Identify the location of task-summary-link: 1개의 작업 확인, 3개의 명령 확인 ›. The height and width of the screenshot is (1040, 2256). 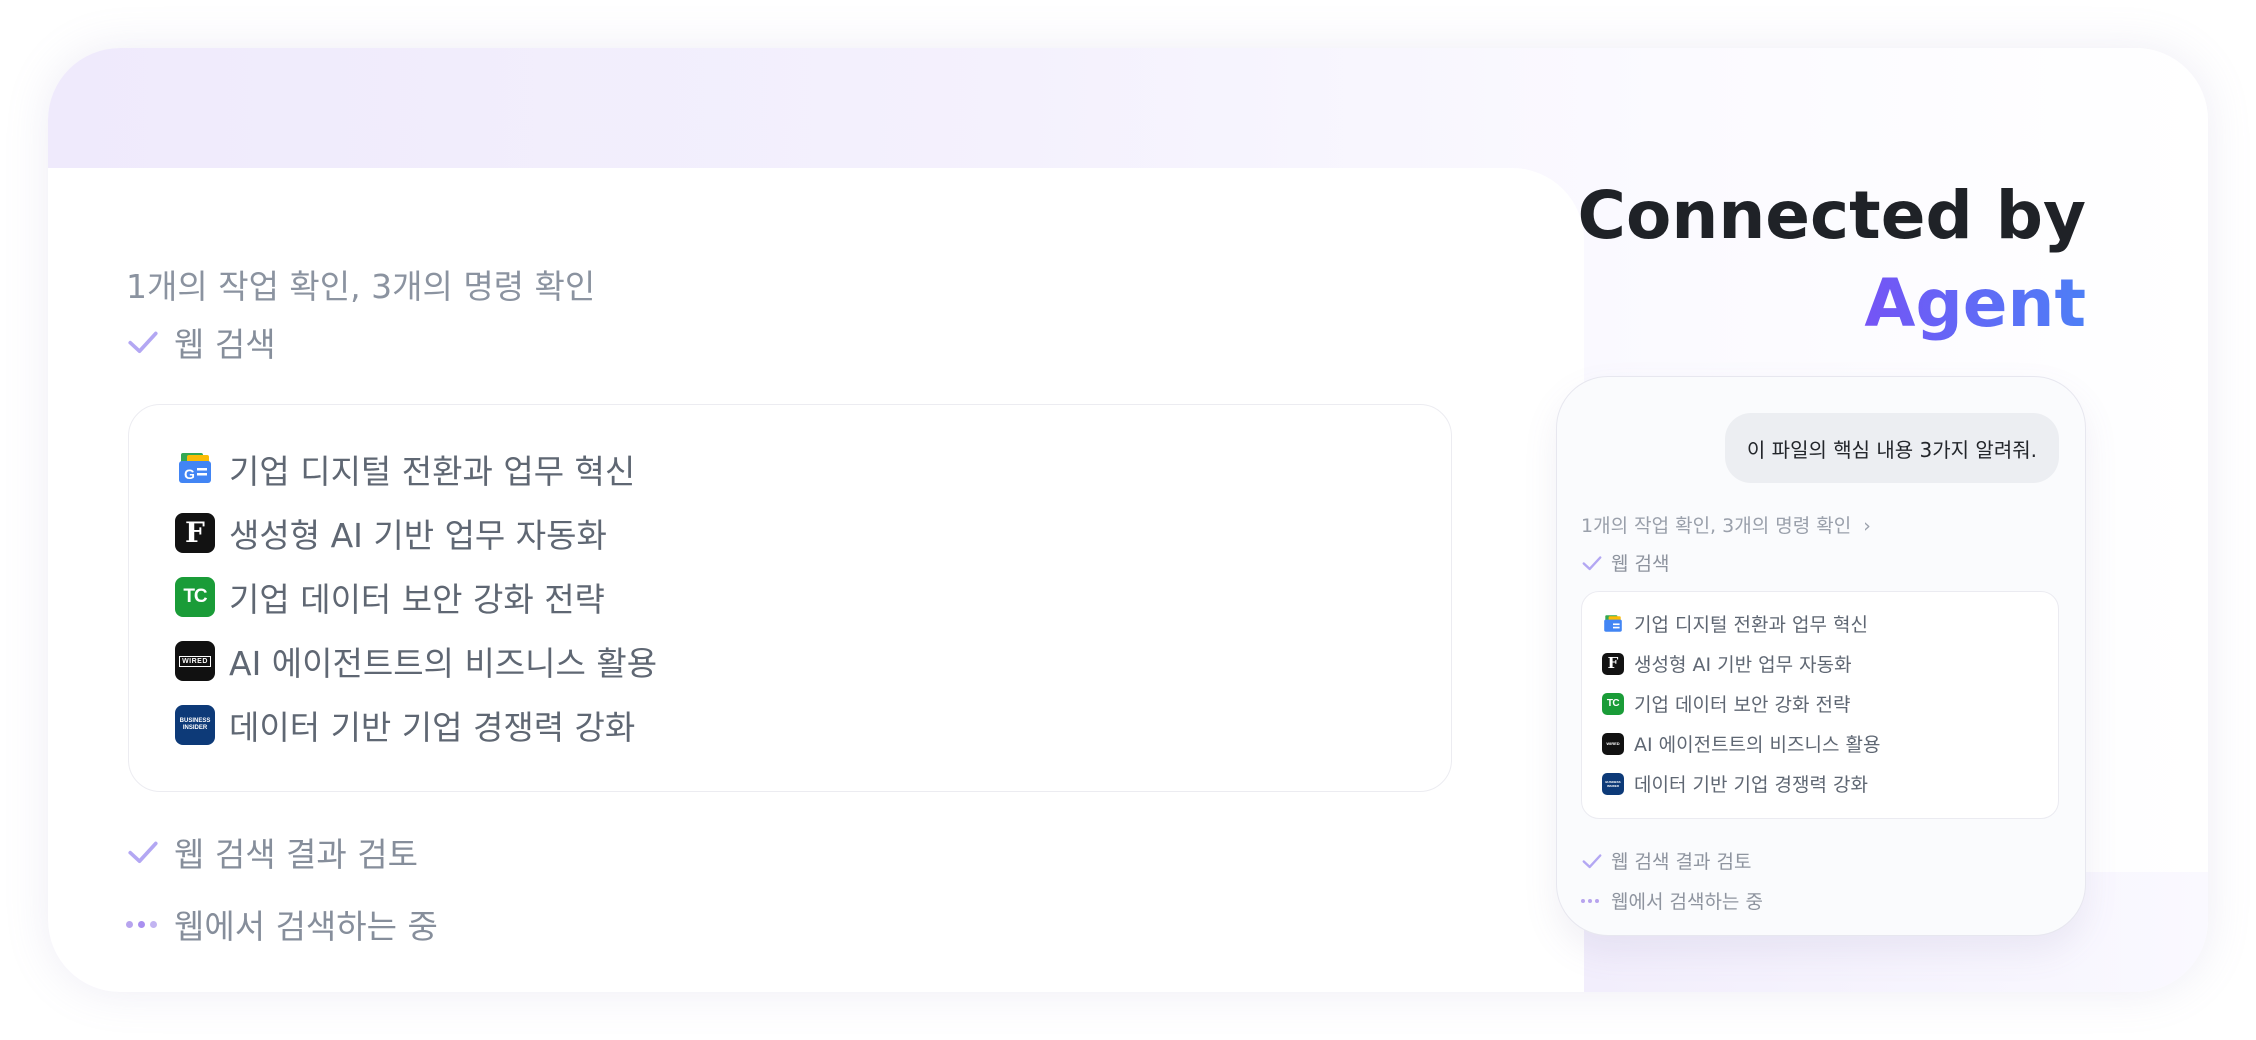
(1726, 524).